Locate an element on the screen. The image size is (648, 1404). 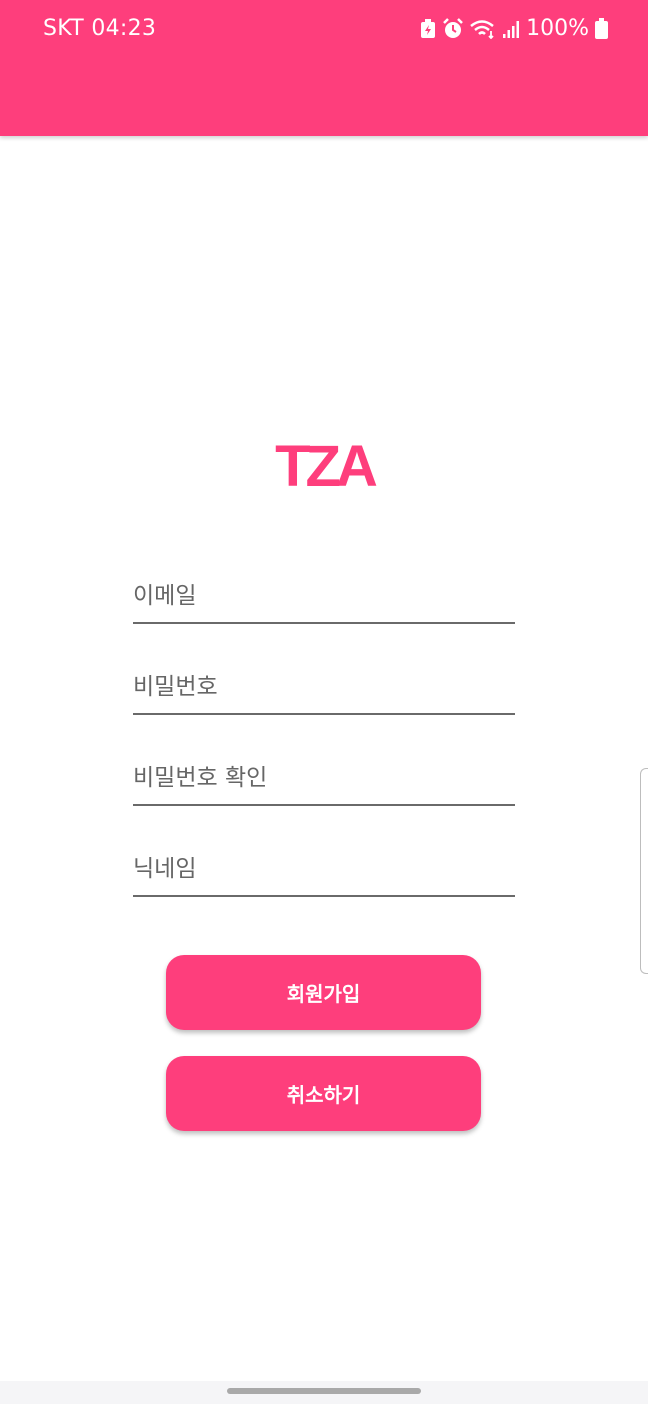
alarm-icon is located at coordinates (453, 28).